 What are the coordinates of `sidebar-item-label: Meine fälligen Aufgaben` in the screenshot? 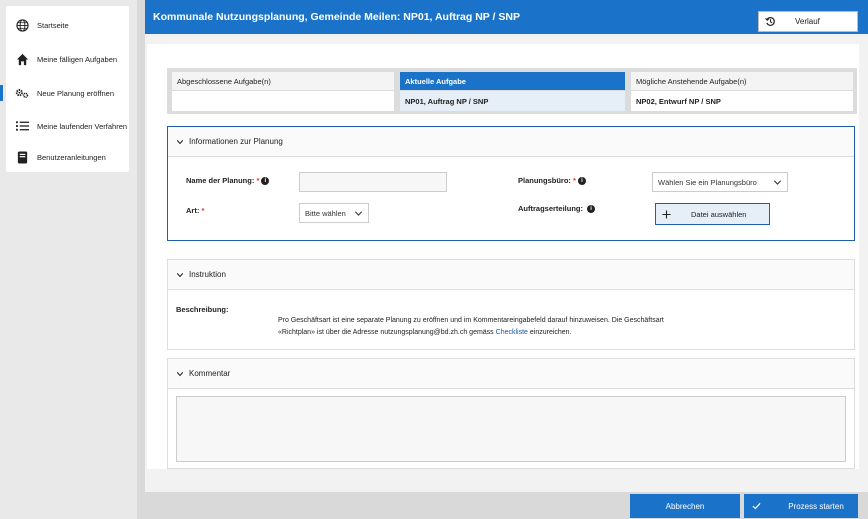 It's located at (77, 59).